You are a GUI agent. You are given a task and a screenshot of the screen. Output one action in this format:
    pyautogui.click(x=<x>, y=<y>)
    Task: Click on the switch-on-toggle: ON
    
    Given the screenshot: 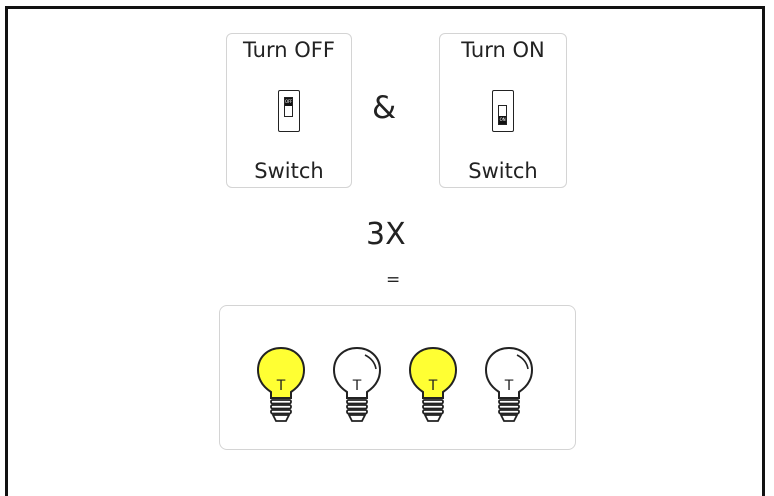 What is the action you would take?
    pyautogui.click(x=502, y=115)
    